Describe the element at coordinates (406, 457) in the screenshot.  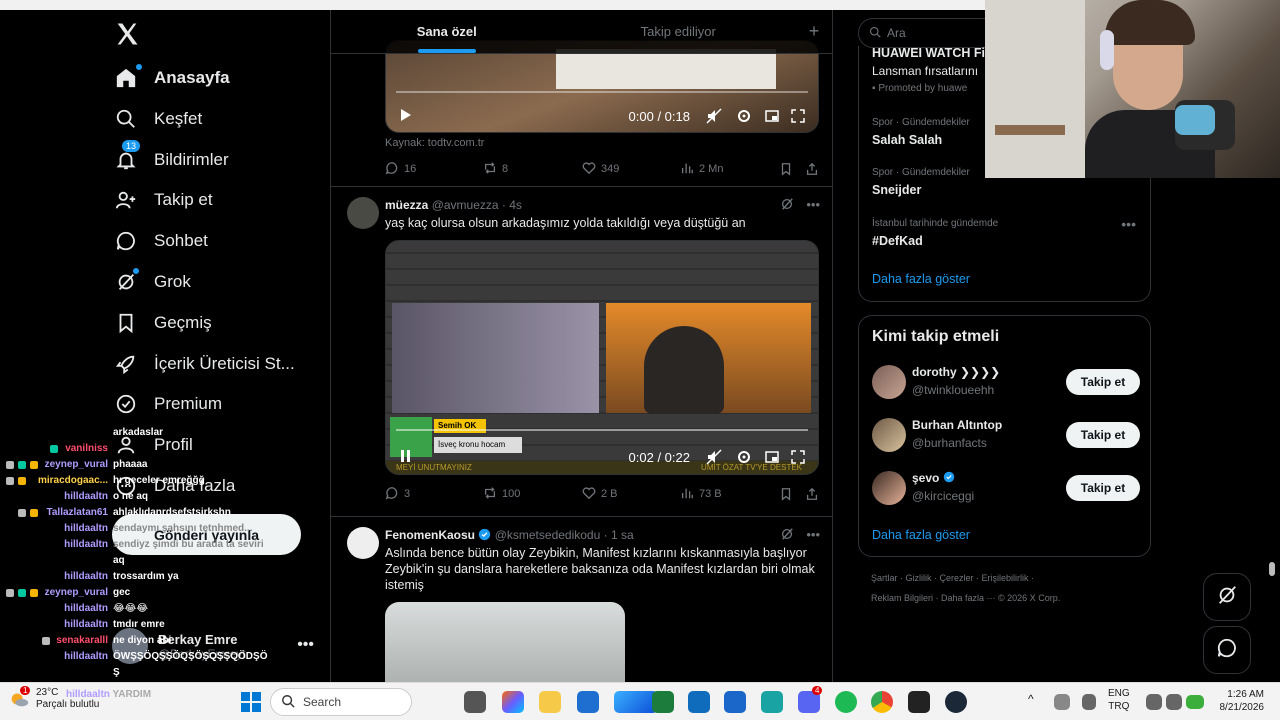
I see `pause-icon` at that location.